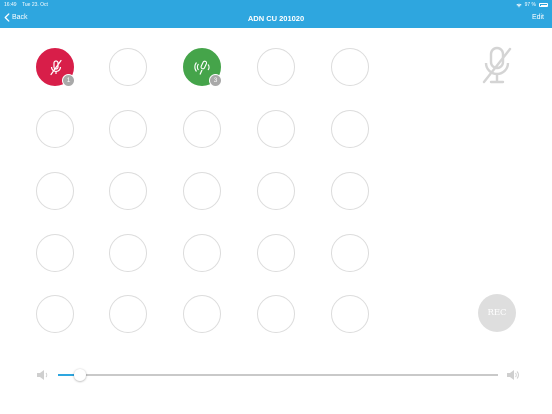 Image resolution: width=552 pixels, height=414 pixels. Describe the element at coordinates (538, 17) in the screenshot. I see `edit-button: Edit` at that location.